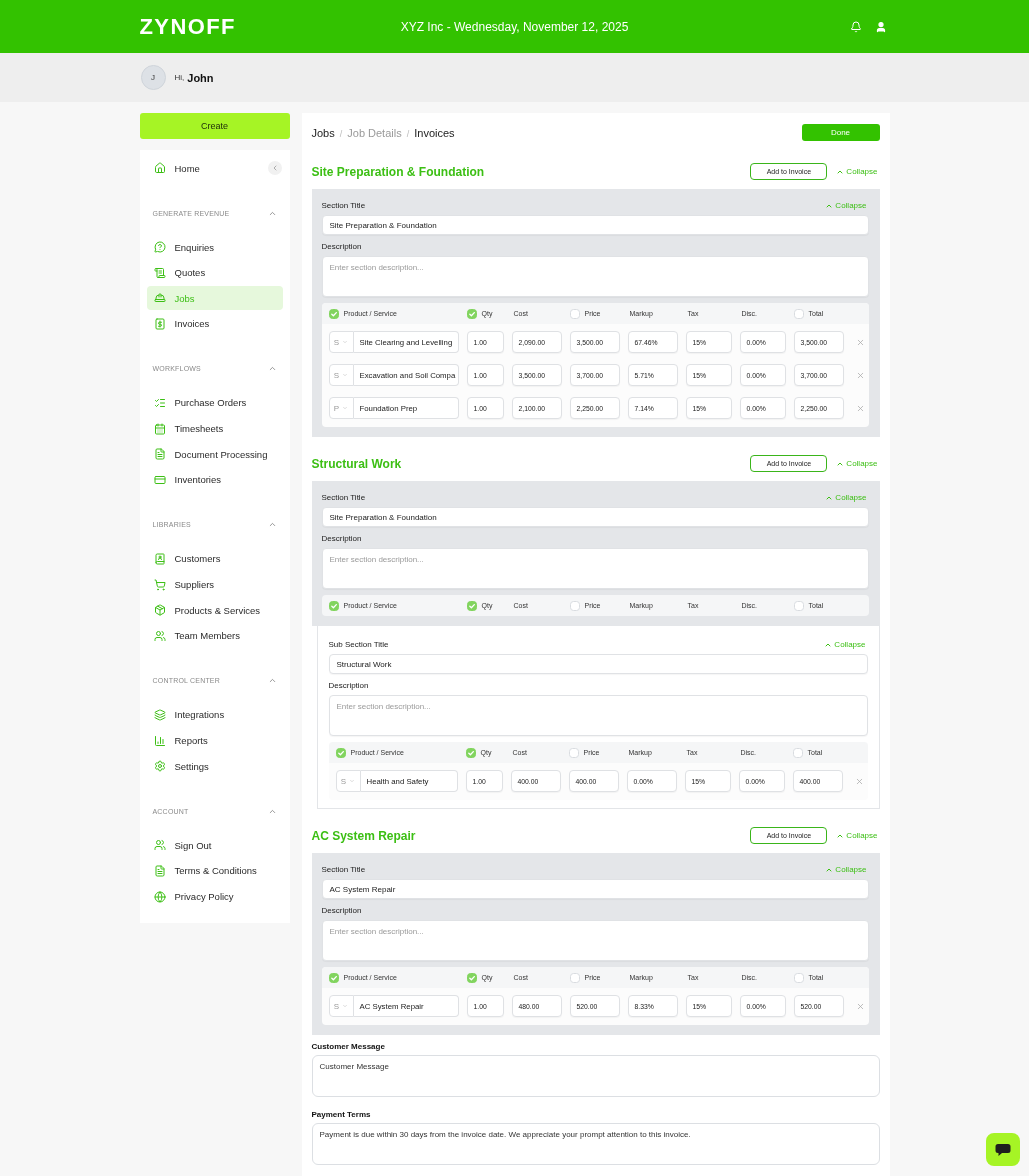  I want to click on section-heading: Site Preparation & Foundation, so click(398, 171).